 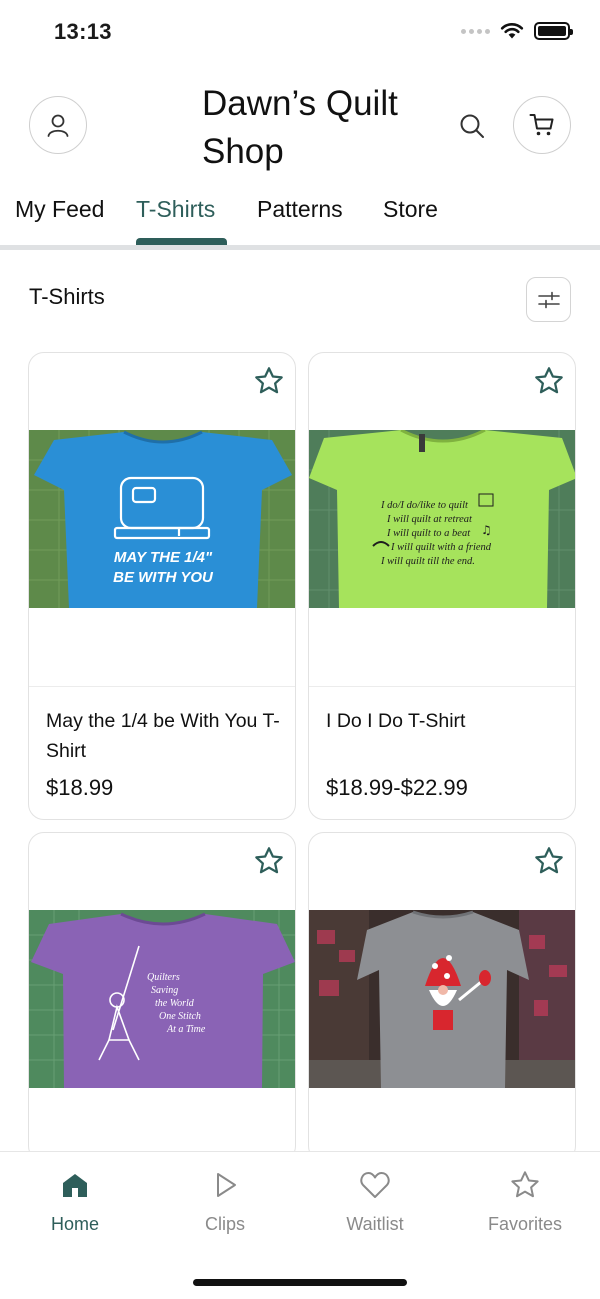 What do you see at coordinates (74, 1224) in the screenshot?
I see `tabbar-label: Home` at bounding box center [74, 1224].